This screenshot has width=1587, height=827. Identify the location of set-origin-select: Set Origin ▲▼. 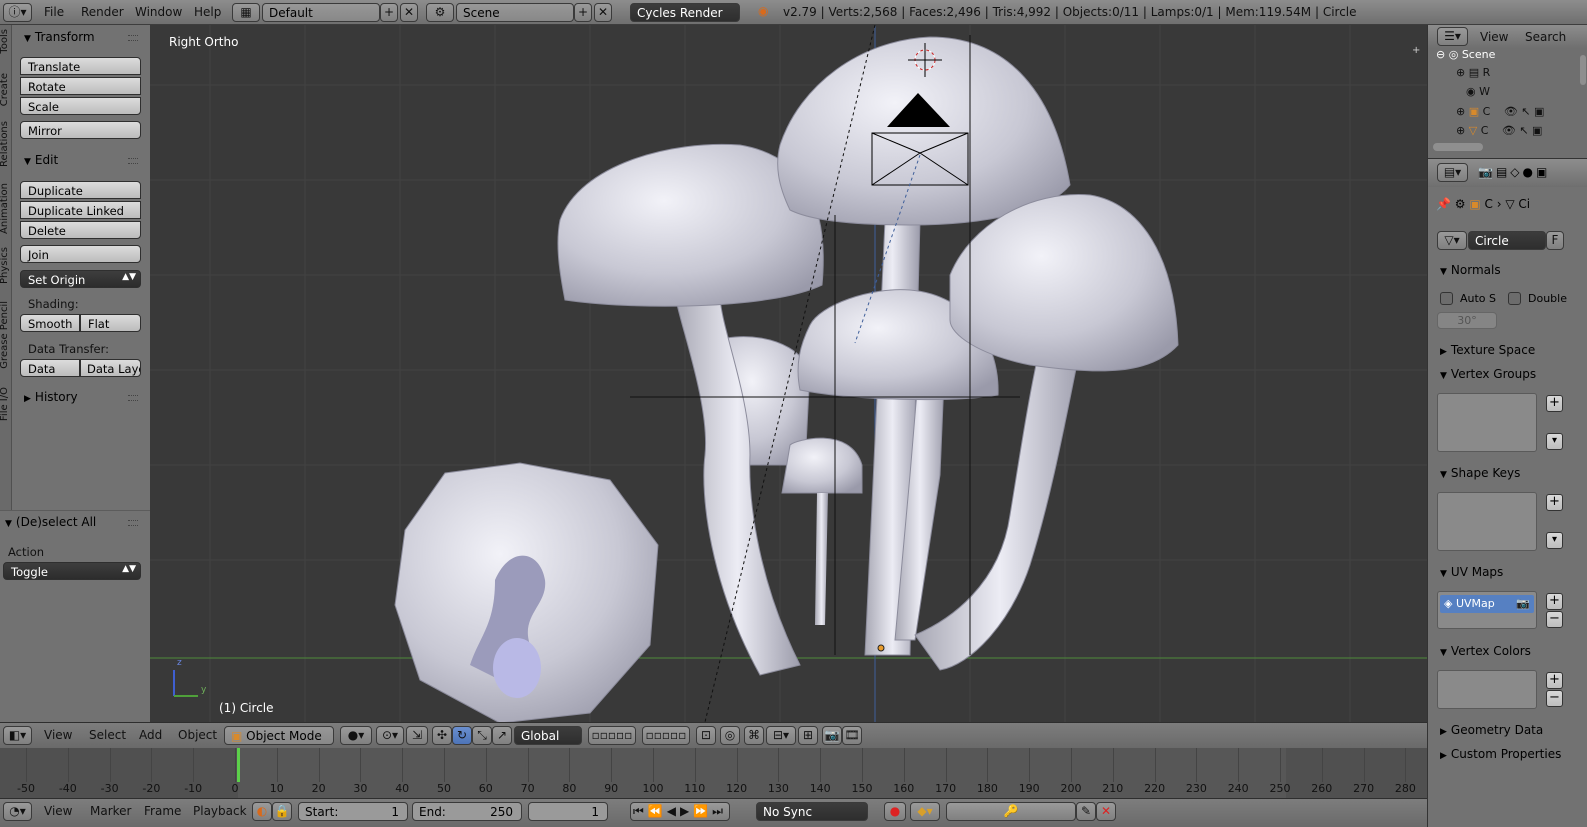
(80, 279).